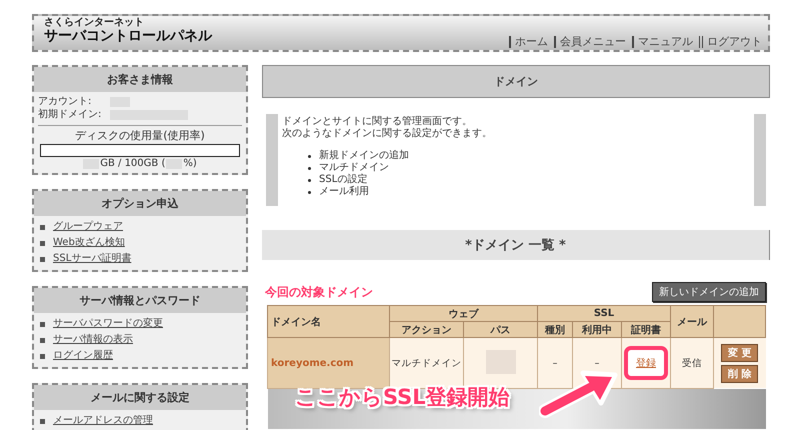 The height and width of the screenshot is (430, 800). Describe the element at coordinates (597, 330) in the screenshot. I see `column-header: 利用中` at that location.